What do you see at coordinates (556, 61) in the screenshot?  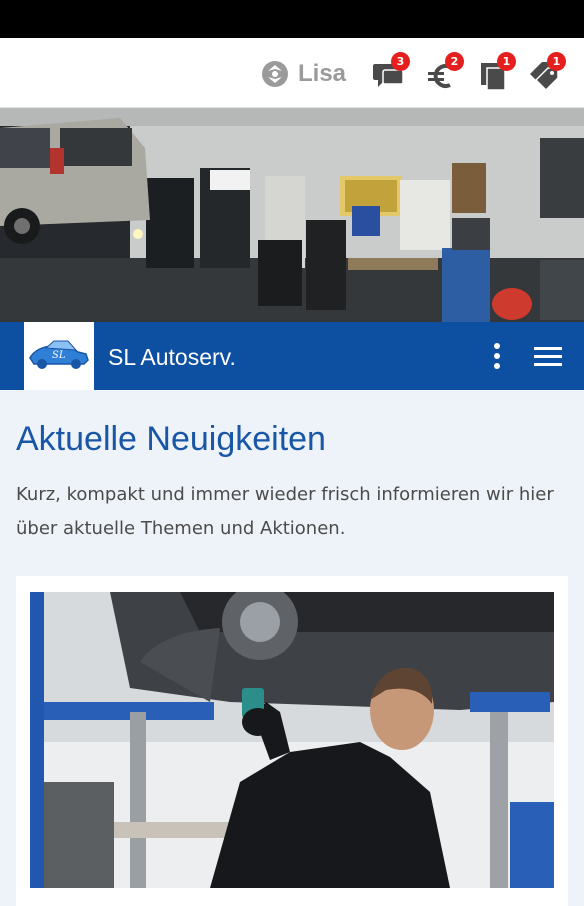 I see `tag-badge: 1` at bounding box center [556, 61].